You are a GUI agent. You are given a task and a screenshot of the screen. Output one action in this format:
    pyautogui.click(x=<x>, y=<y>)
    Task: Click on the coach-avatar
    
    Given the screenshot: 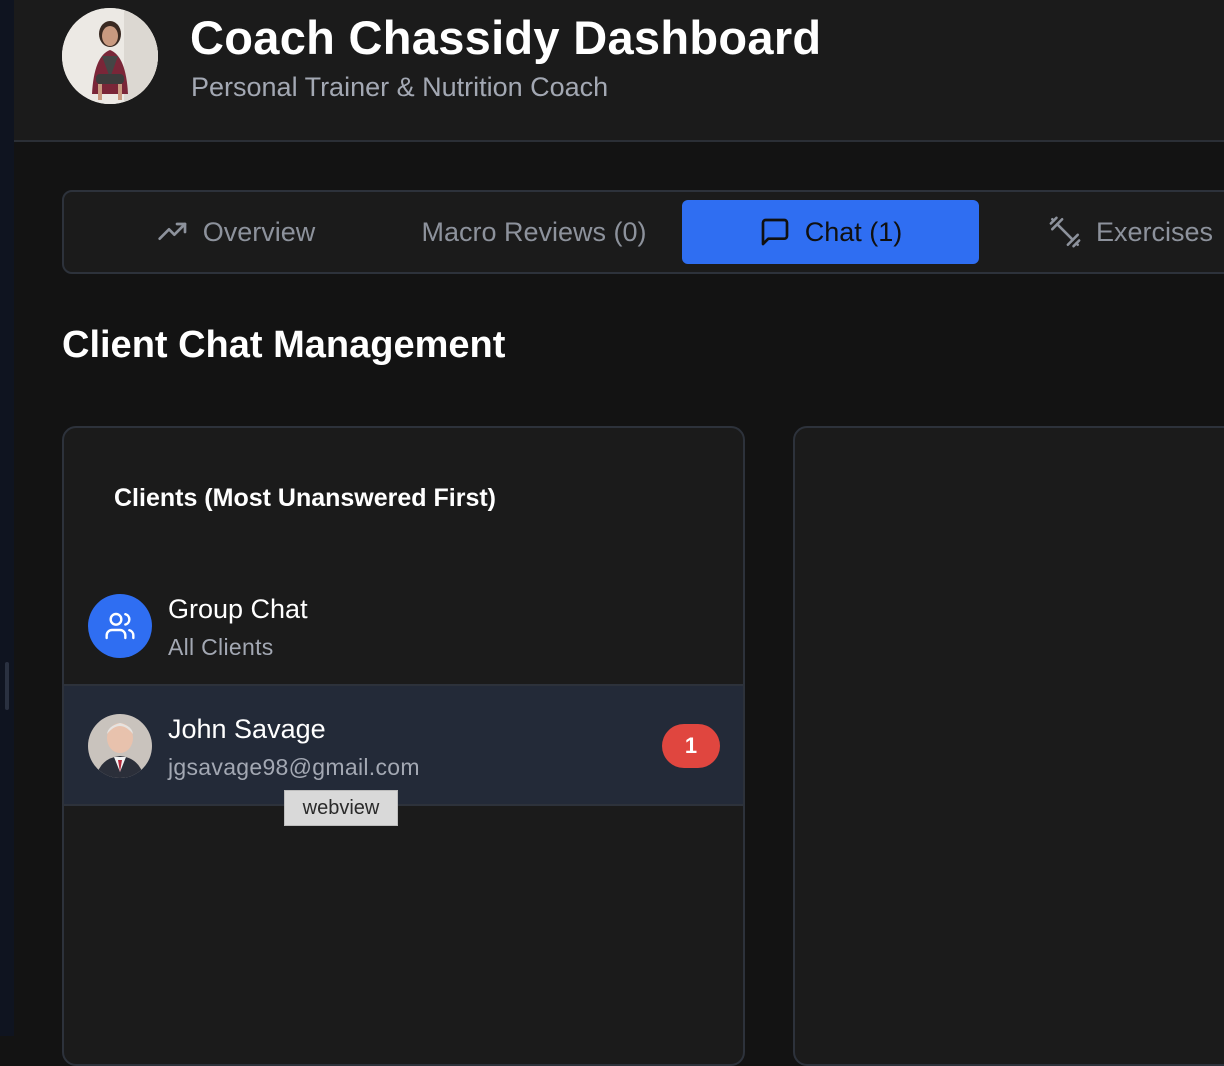 What is the action you would take?
    pyautogui.click(x=110, y=56)
    